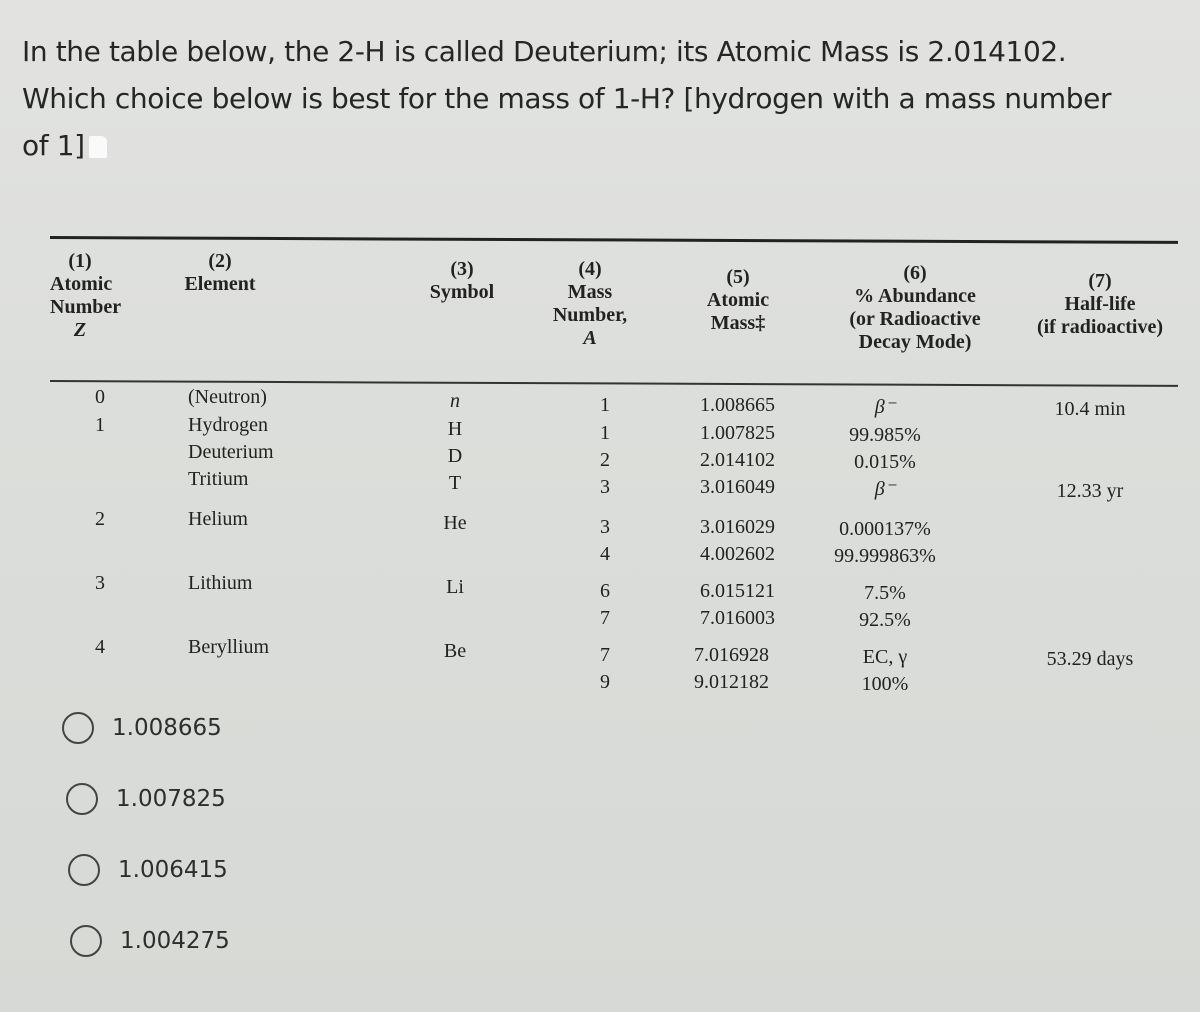 The image size is (1200, 1012). Describe the element at coordinates (455, 401) in the screenshot. I see `symbol-cell: n` at that location.